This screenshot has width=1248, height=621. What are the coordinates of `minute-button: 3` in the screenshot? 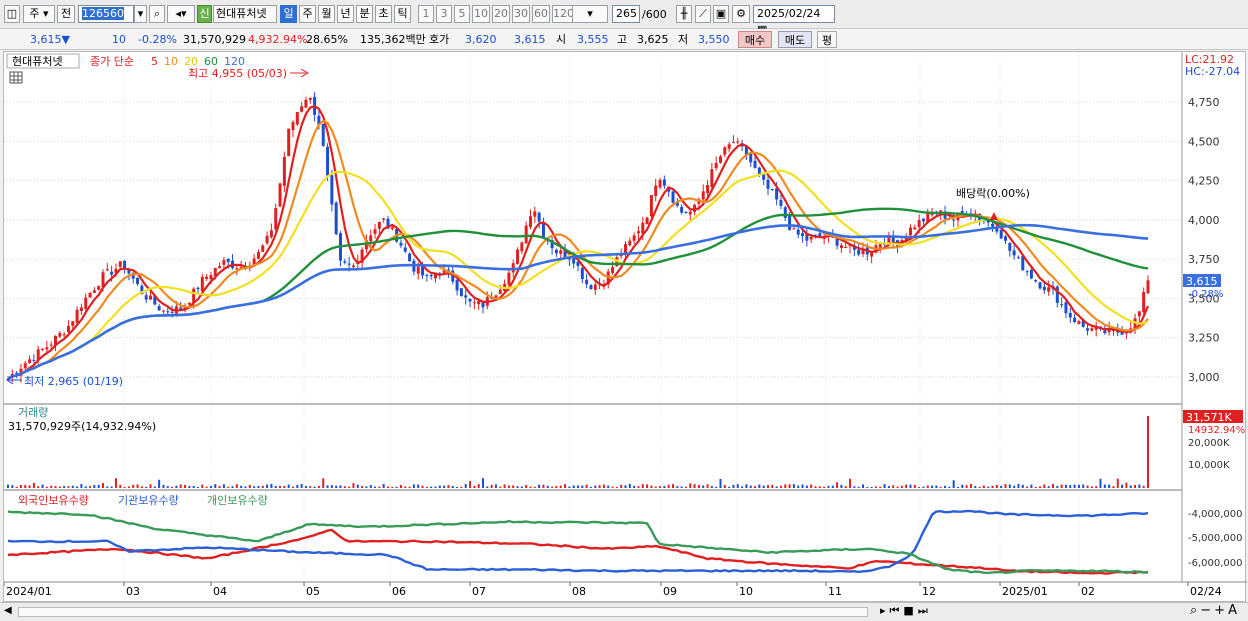 It's located at (444, 14).